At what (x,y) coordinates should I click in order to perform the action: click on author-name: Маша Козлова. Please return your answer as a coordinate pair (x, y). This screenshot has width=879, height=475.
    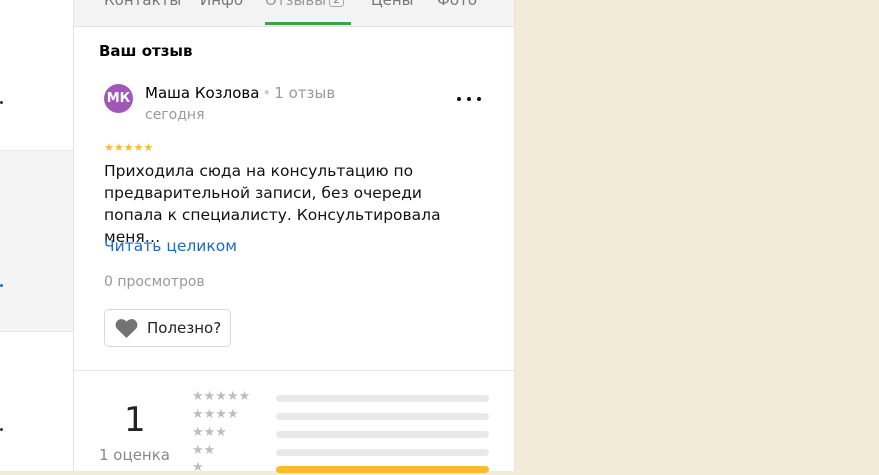
    Looking at the image, I should click on (202, 93).